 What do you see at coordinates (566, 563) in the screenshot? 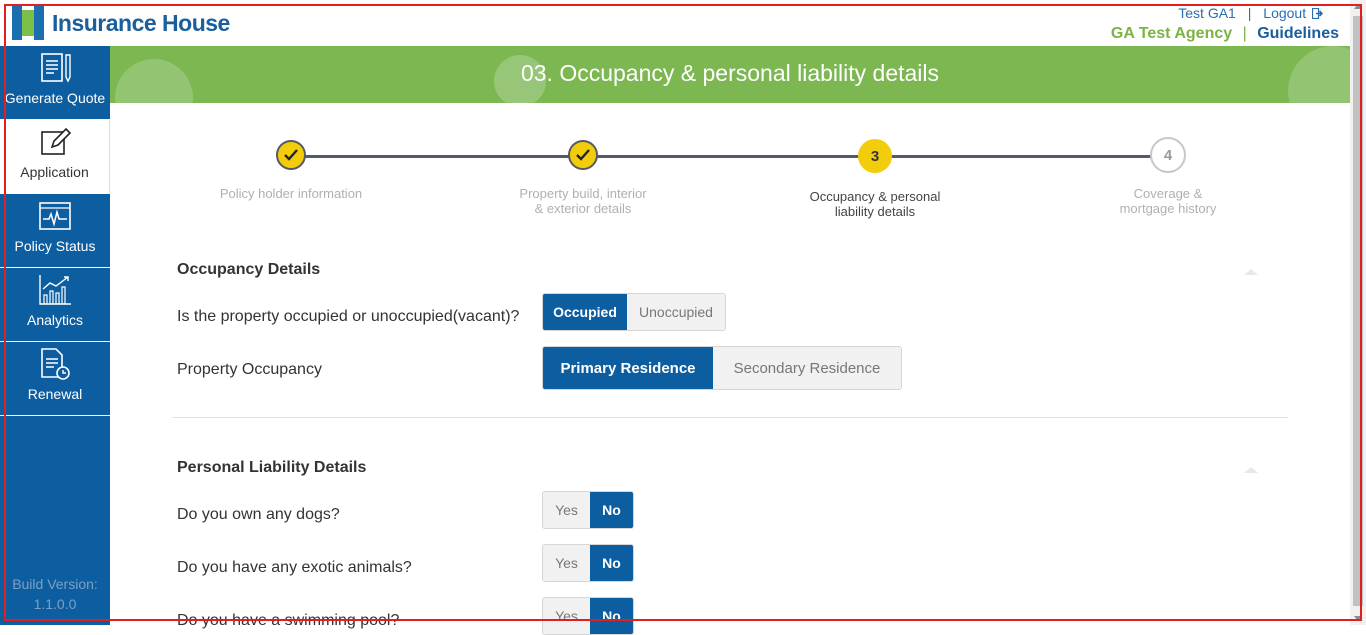
I see `exotic-yes-option: Yes` at bounding box center [566, 563].